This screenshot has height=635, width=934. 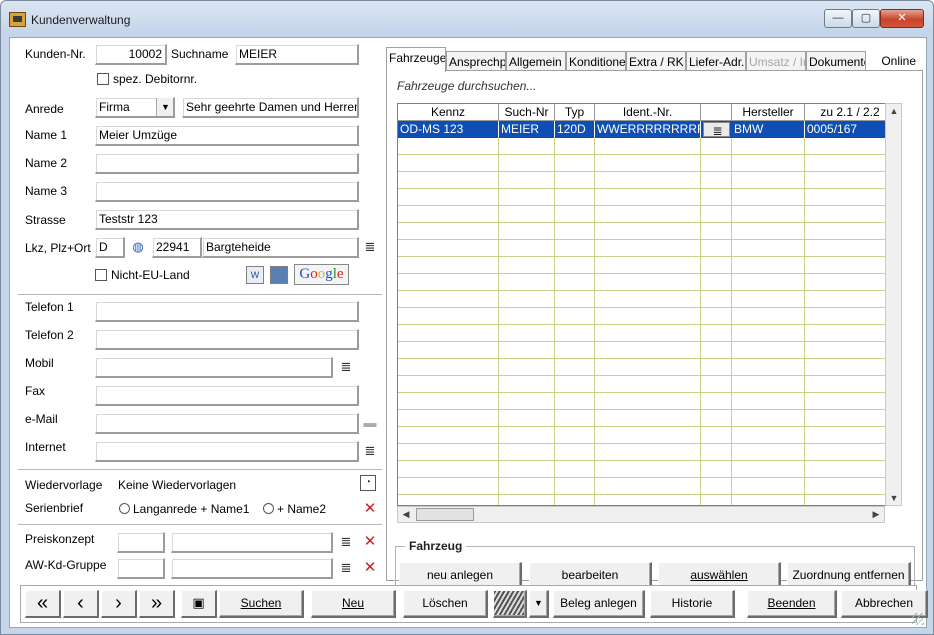 I want to click on first-record-button: «, so click(x=43, y=604).